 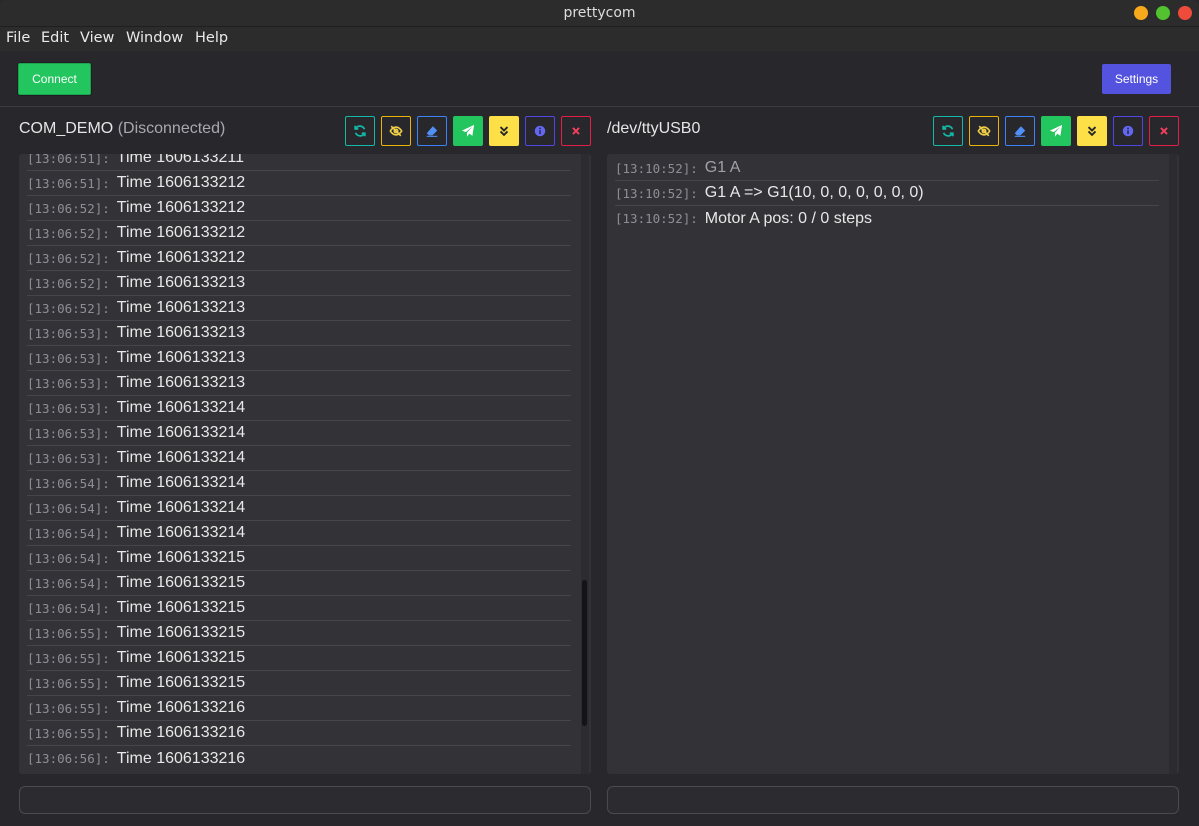 I want to click on log-message: Motor A pos: 0 / 0 steps, so click(x=788, y=218).